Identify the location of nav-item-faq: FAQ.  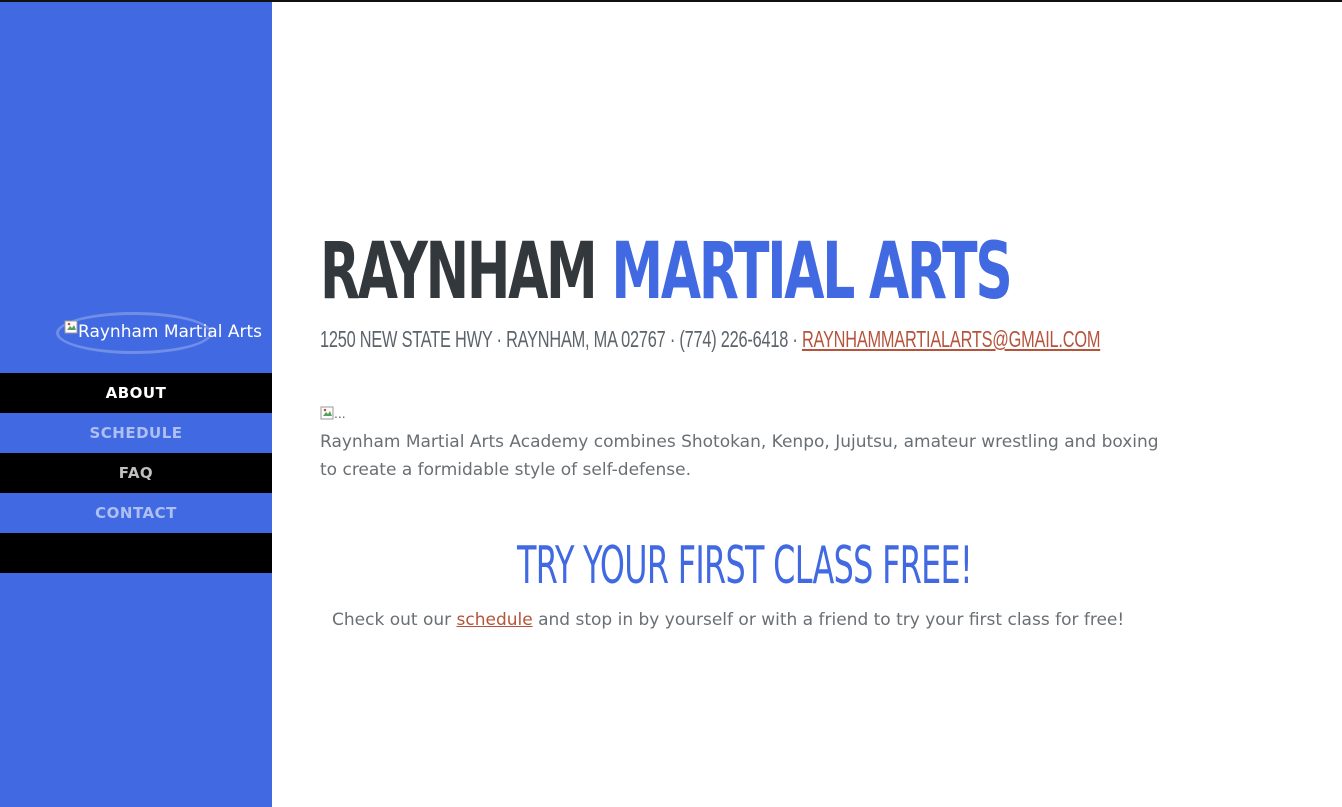
(136, 473).